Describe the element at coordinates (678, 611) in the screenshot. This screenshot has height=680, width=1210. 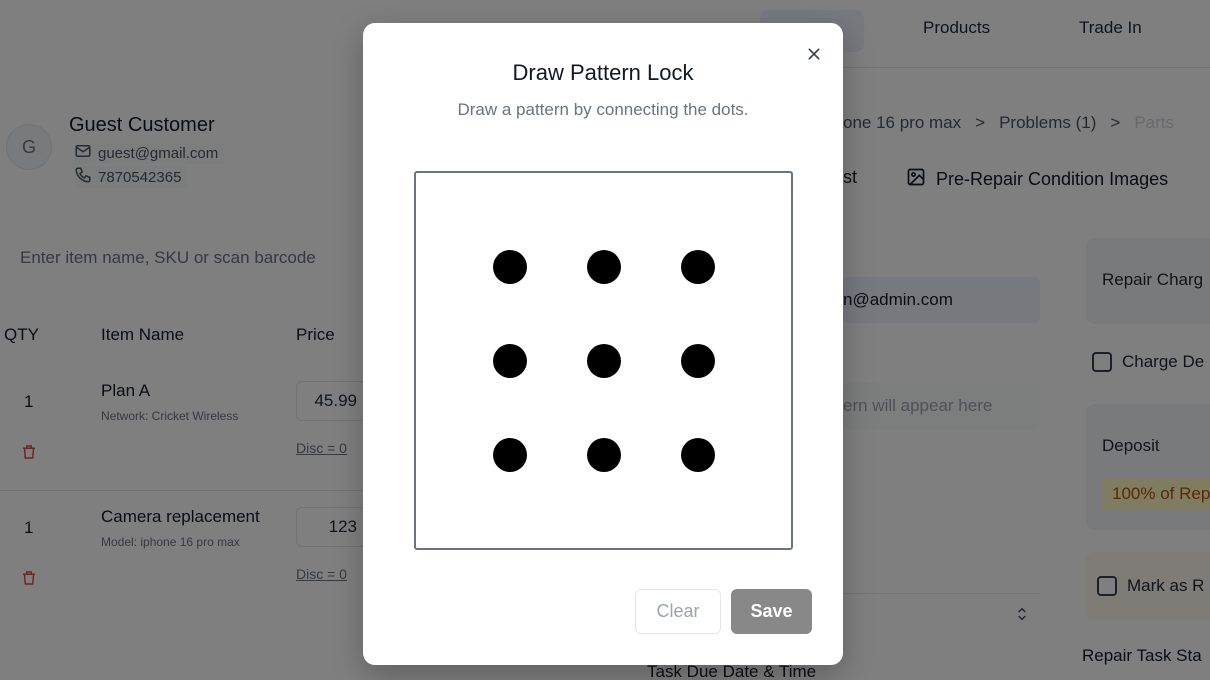
I see `clear-button: Clear` at that location.